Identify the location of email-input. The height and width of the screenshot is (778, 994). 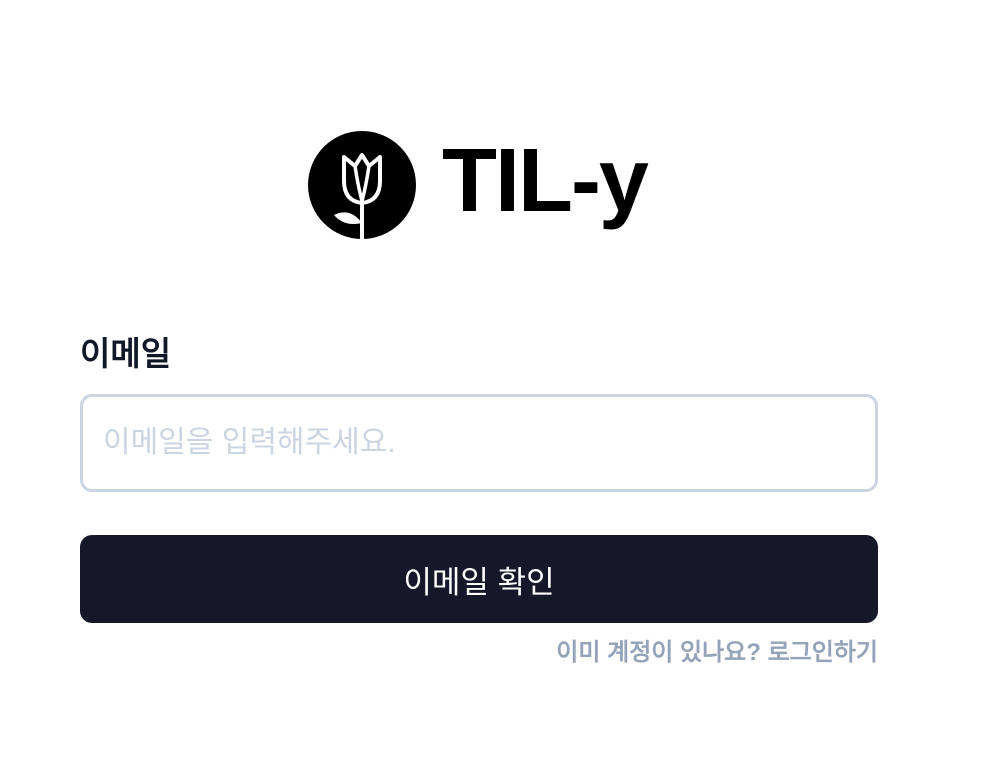
(479, 443).